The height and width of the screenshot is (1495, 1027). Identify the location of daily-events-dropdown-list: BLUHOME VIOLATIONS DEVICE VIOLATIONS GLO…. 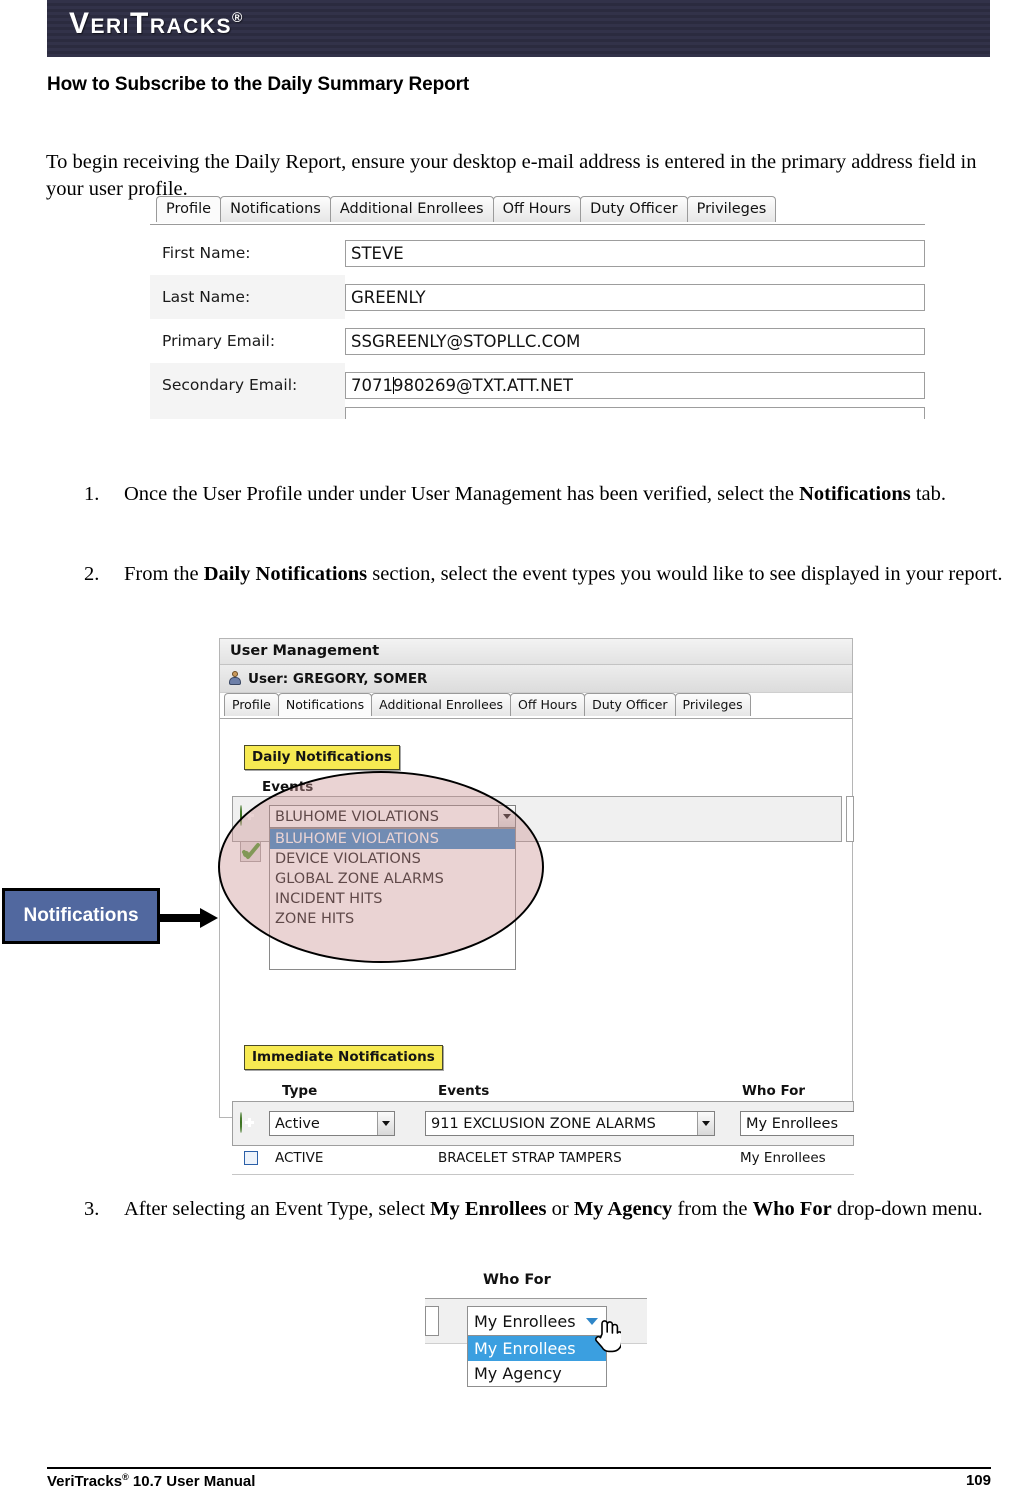
(392, 899).